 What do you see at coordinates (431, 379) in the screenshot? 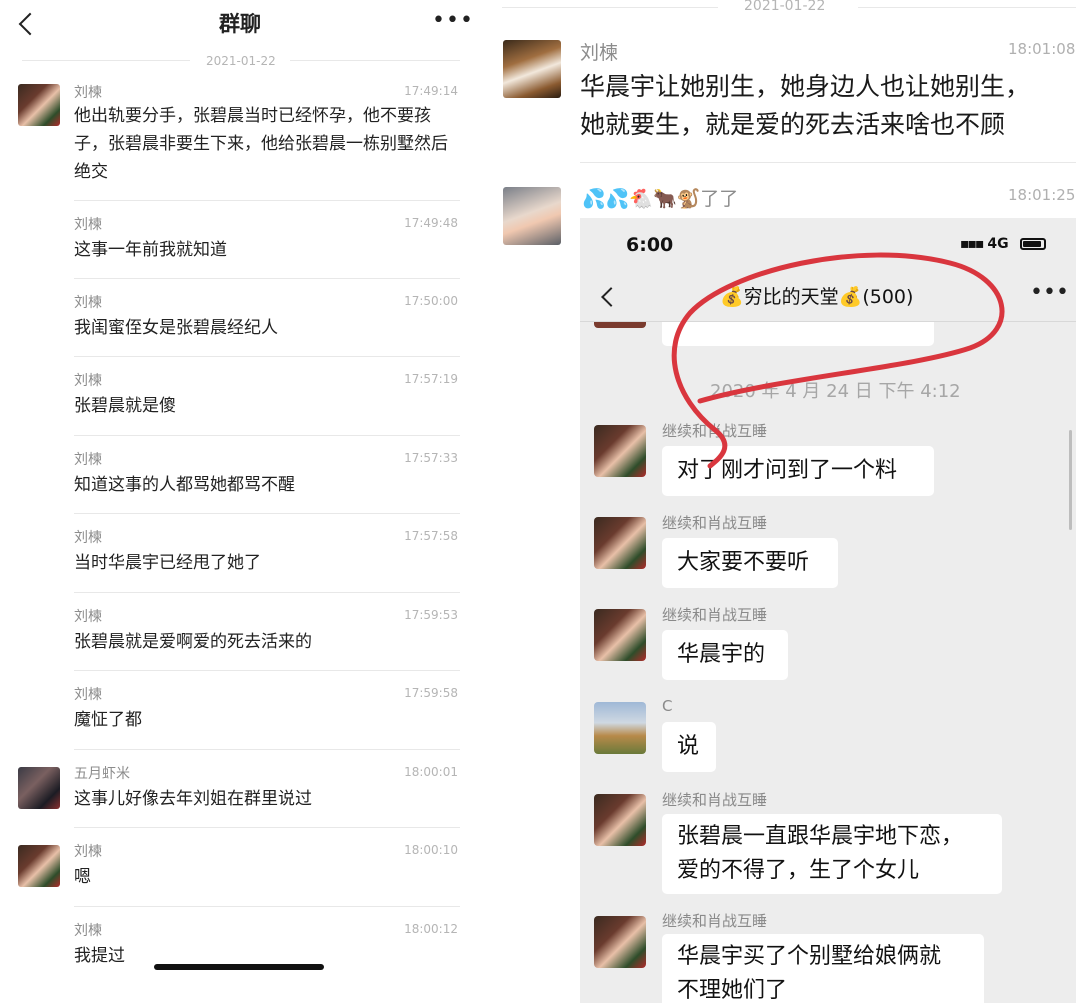
I see `message-time: 17:57:19` at bounding box center [431, 379].